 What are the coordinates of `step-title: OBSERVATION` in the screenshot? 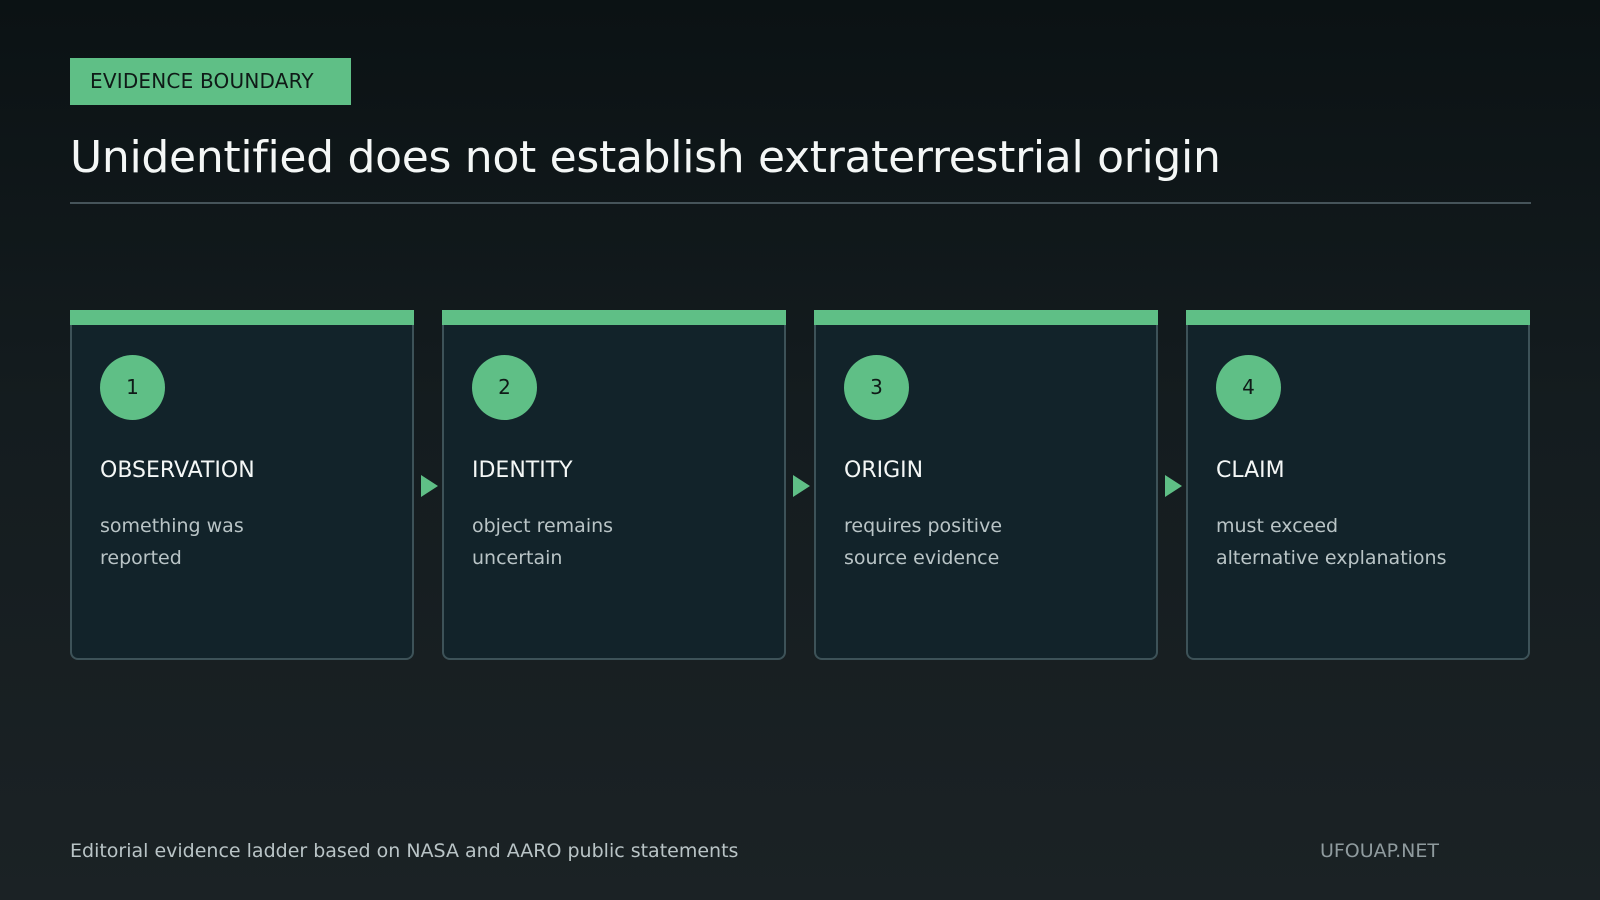 It's located at (177, 470).